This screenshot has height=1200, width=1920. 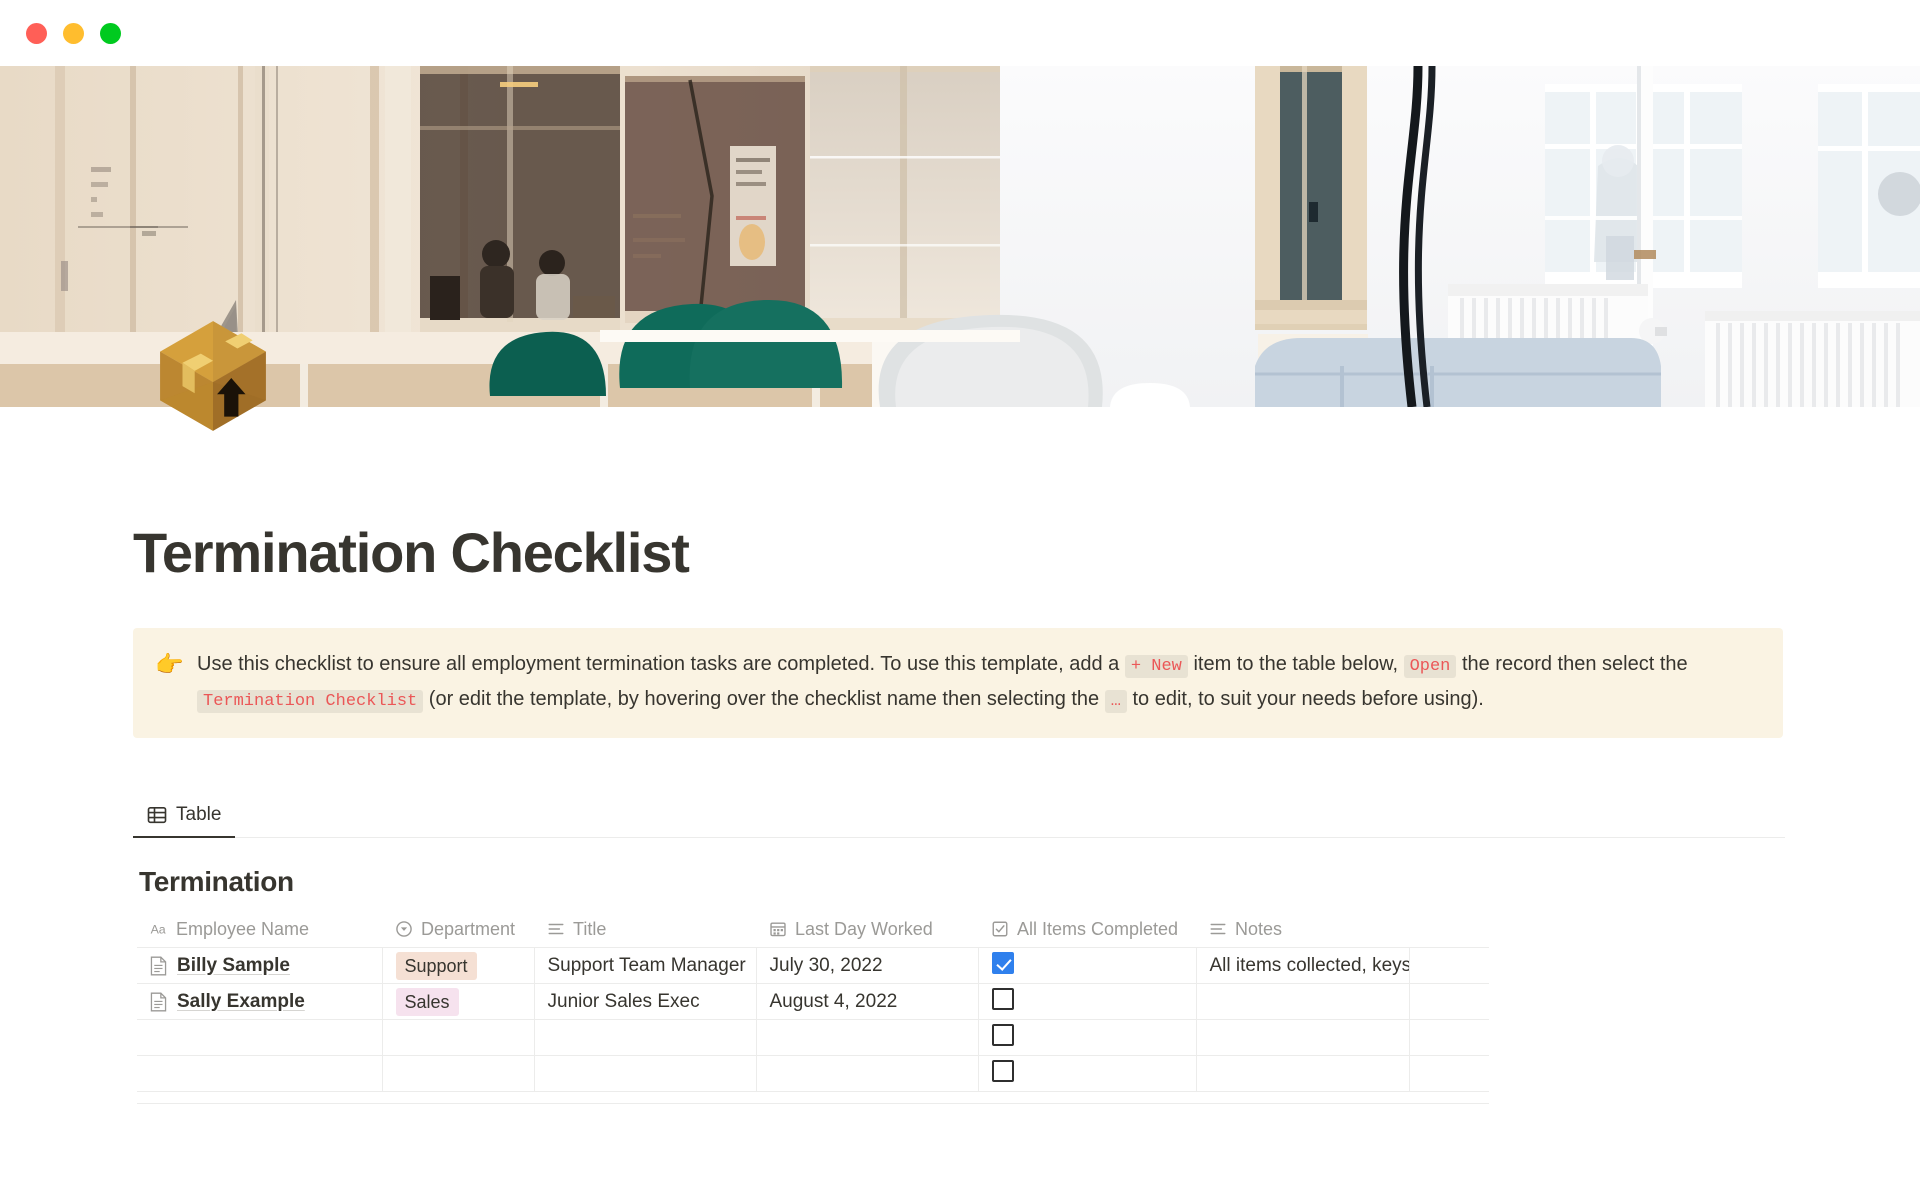 What do you see at coordinates (963, 882) in the screenshot?
I see `database-title: Termination` at bounding box center [963, 882].